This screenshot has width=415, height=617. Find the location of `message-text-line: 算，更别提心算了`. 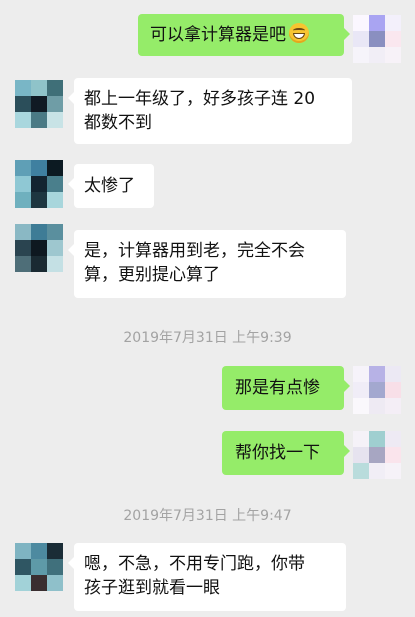

message-text-line: 算，更别提心算了 is located at coordinates (152, 275).